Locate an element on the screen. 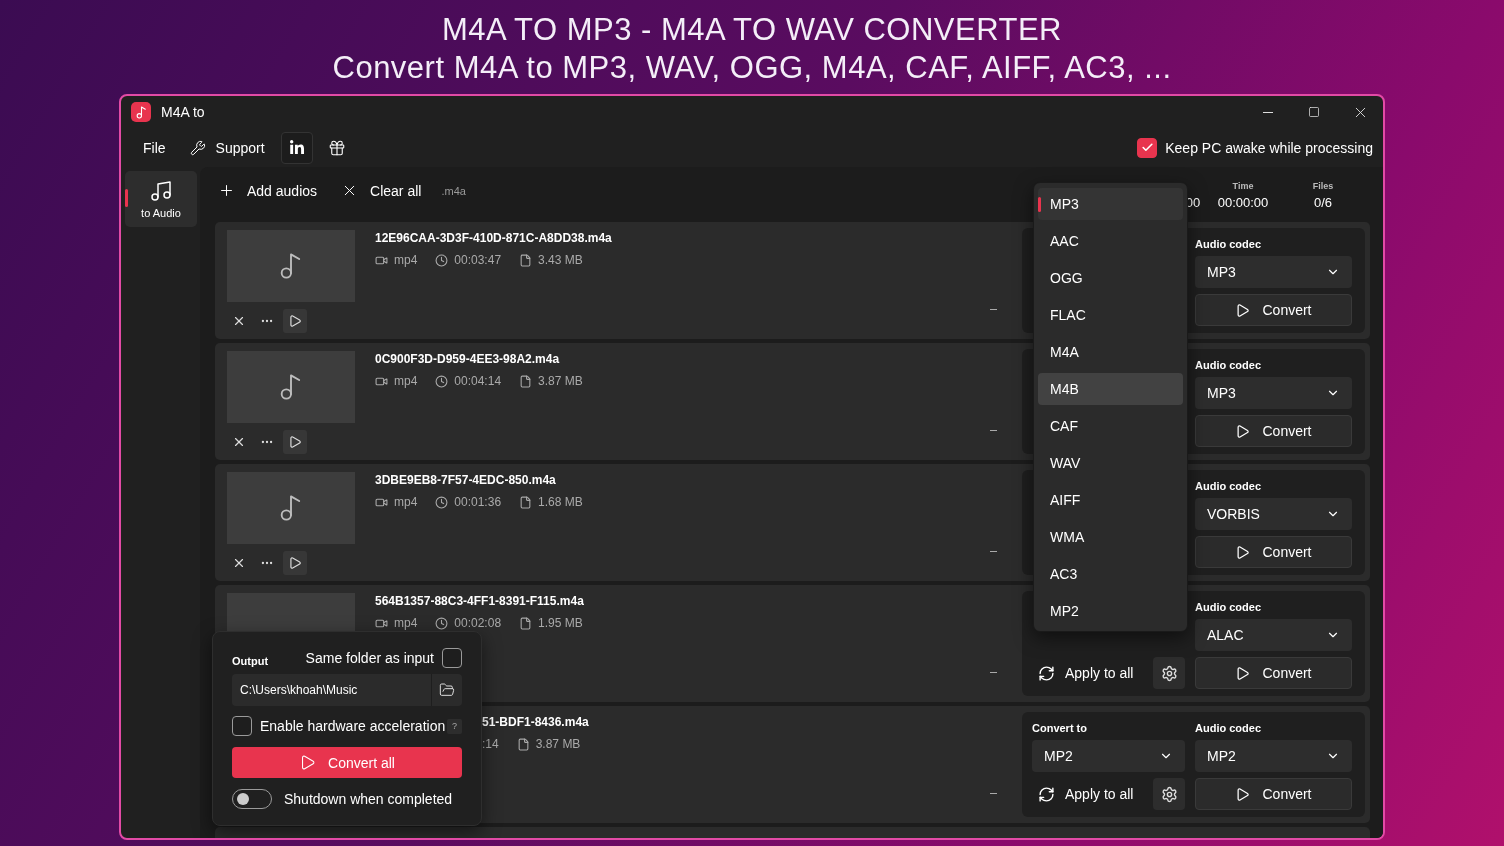 The width and height of the screenshot is (1504, 846). format-dropdown: MP2 is located at coordinates (1108, 756).